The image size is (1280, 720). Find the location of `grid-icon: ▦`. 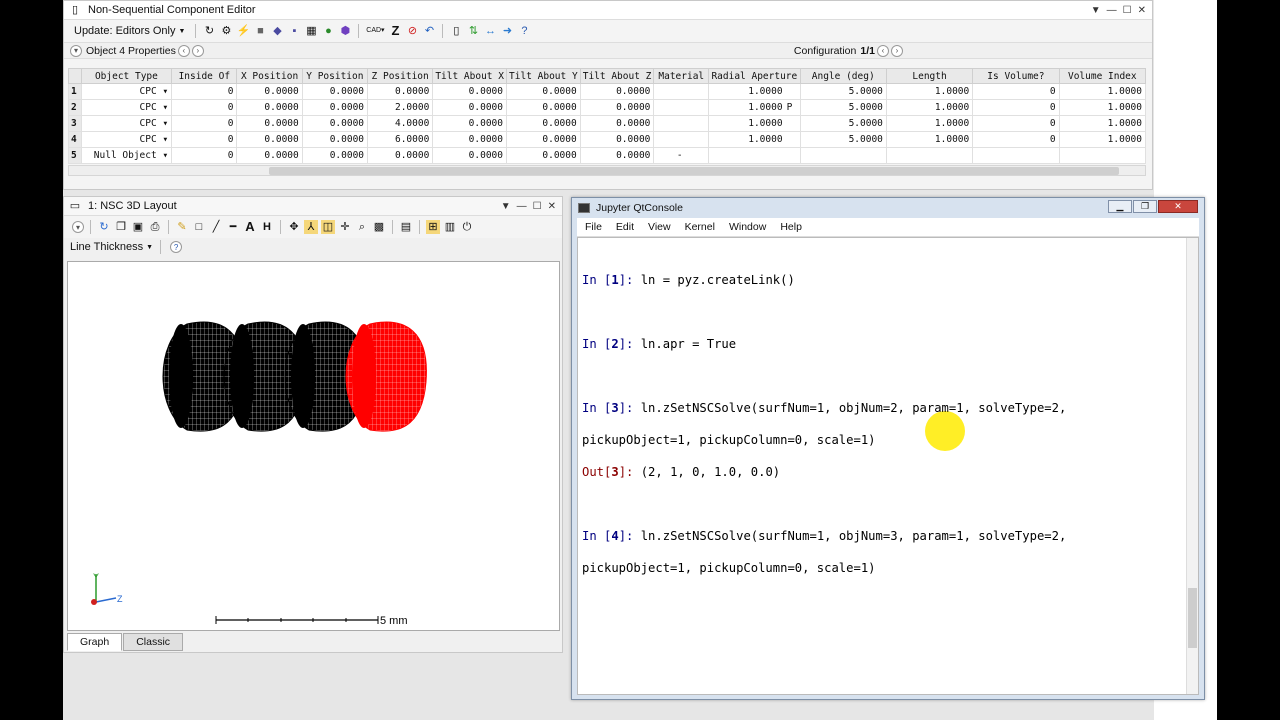

grid-icon: ▦ is located at coordinates (311, 31).